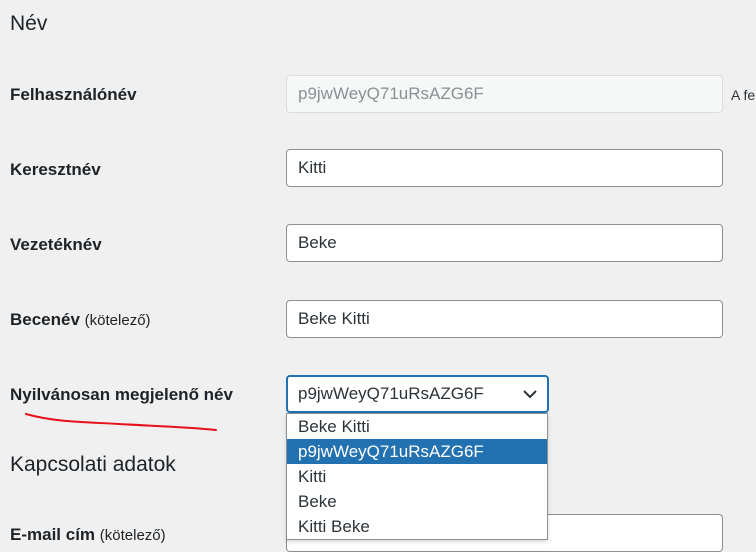  I want to click on dropdown-option: Kitti, so click(417, 476).